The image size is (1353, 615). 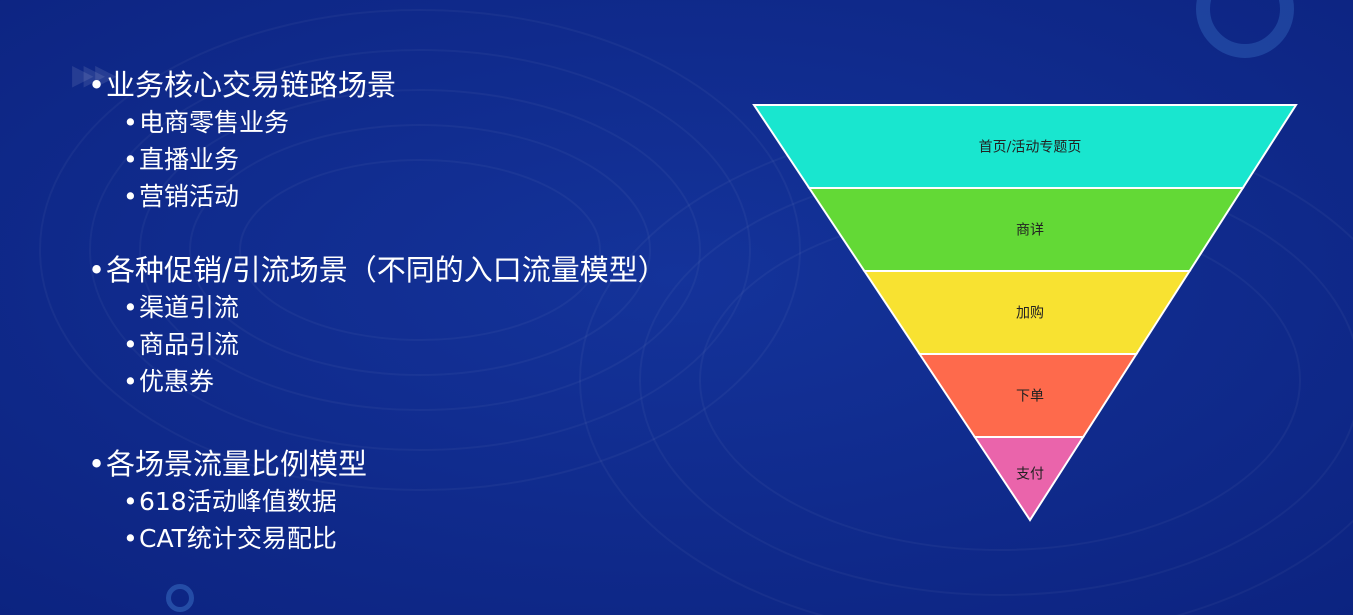 What do you see at coordinates (228, 464) in the screenshot?
I see `section-title: •各场景流量比例模型` at bounding box center [228, 464].